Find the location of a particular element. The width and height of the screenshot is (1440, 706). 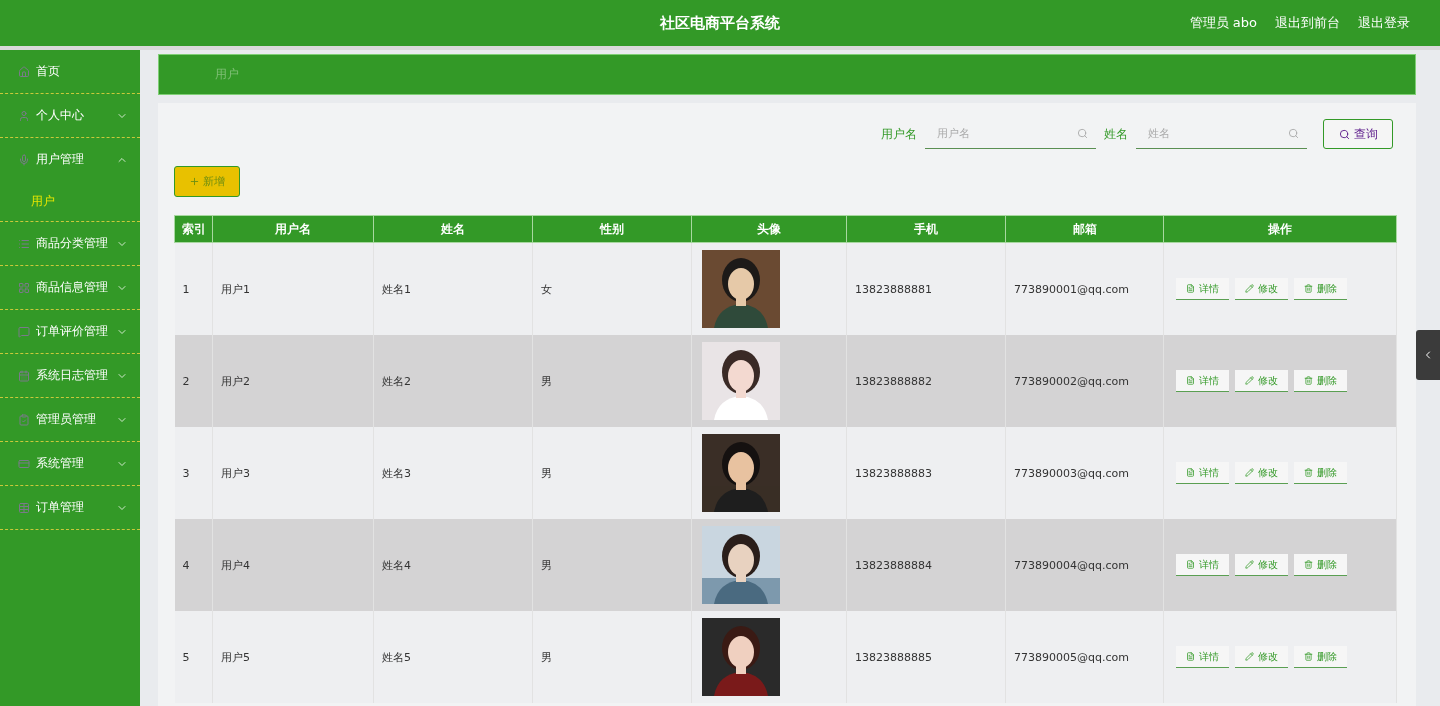

gender-cell: 男 is located at coordinates (612, 657).